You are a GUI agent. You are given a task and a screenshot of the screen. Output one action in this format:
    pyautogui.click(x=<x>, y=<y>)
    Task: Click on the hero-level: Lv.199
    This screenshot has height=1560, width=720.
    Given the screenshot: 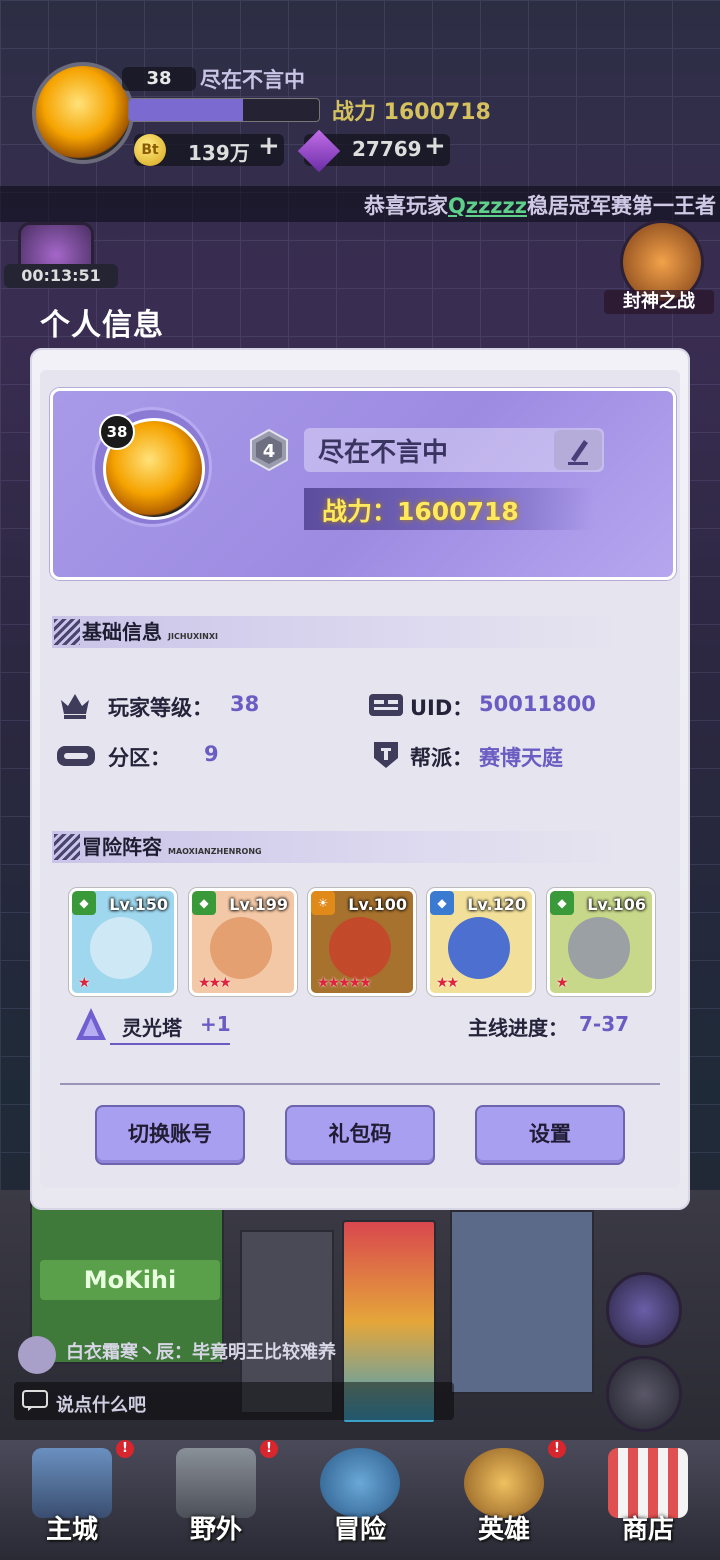 What is the action you would take?
    pyautogui.click(x=258, y=904)
    